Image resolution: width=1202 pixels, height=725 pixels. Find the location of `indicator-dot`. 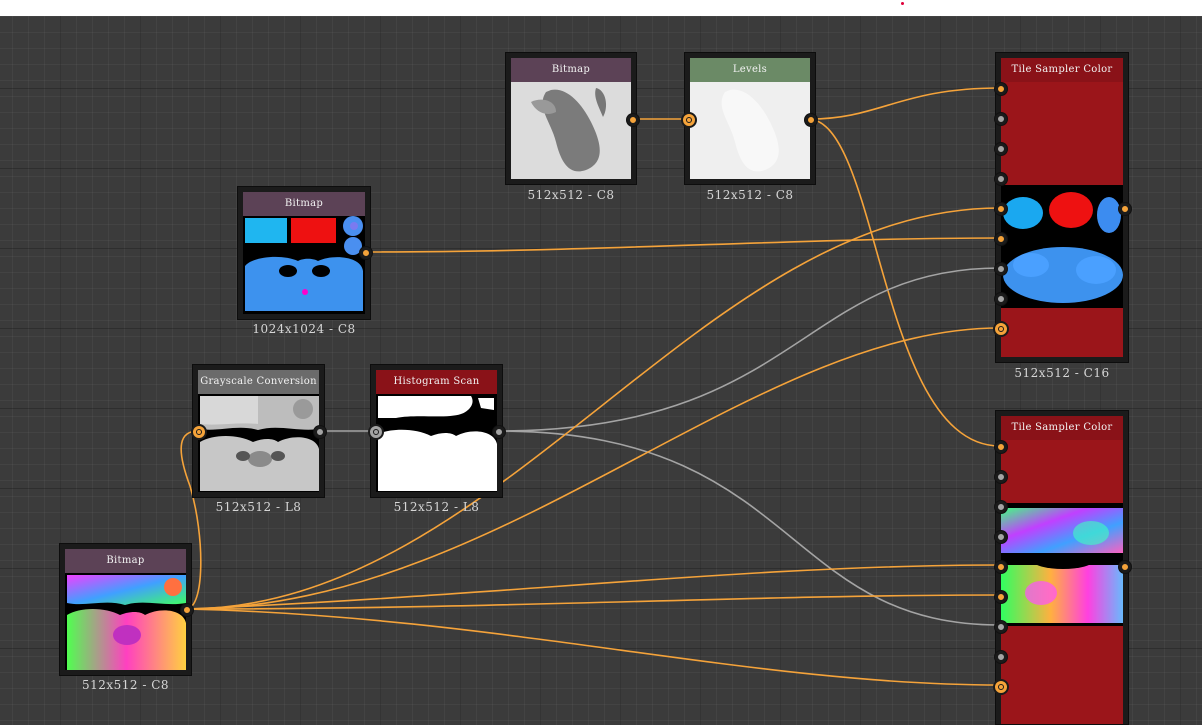

indicator-dot is located at coordinates (902, 3).